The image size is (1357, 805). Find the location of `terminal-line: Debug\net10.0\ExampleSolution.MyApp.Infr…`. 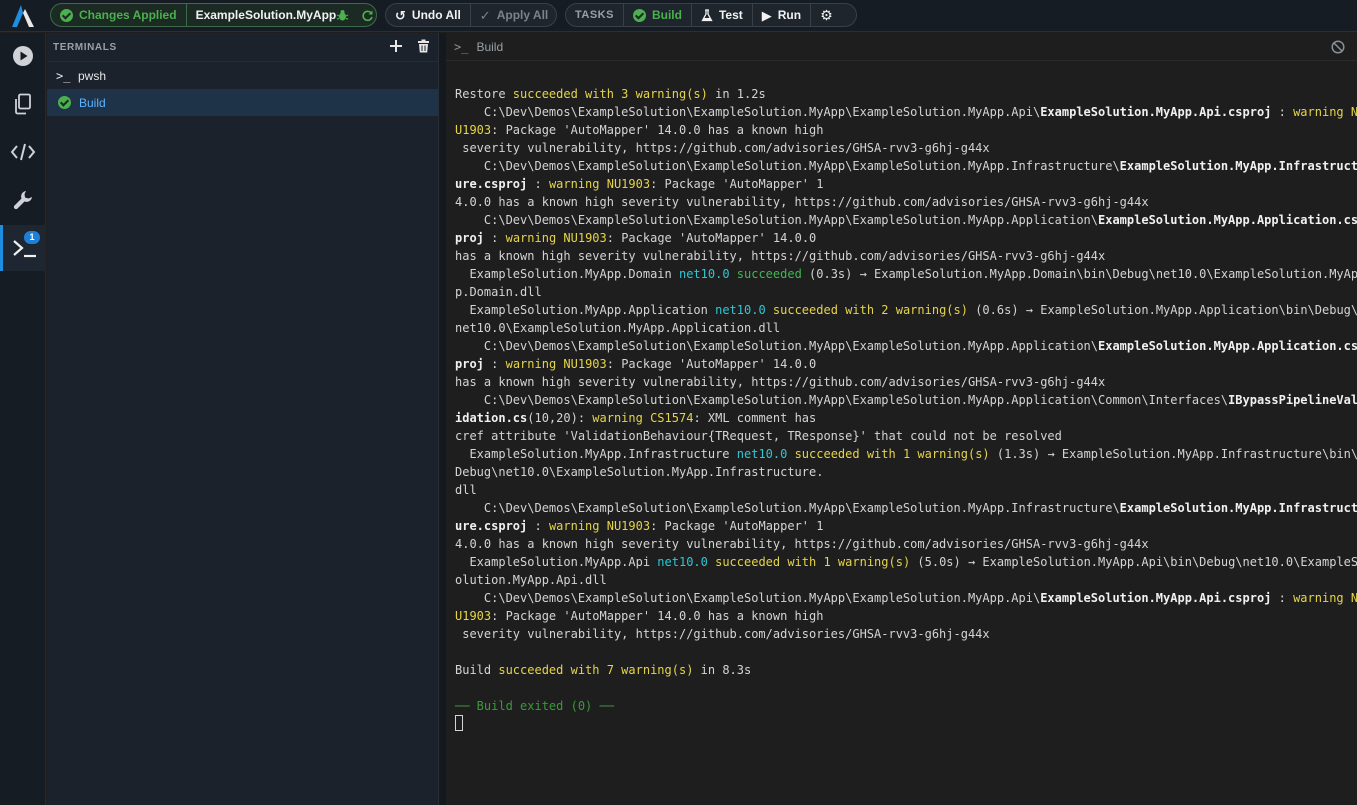

terminal-line: Debug\net10.0\ExampleSolution.MyApp.Infr… is located at coordinates (902, 472).